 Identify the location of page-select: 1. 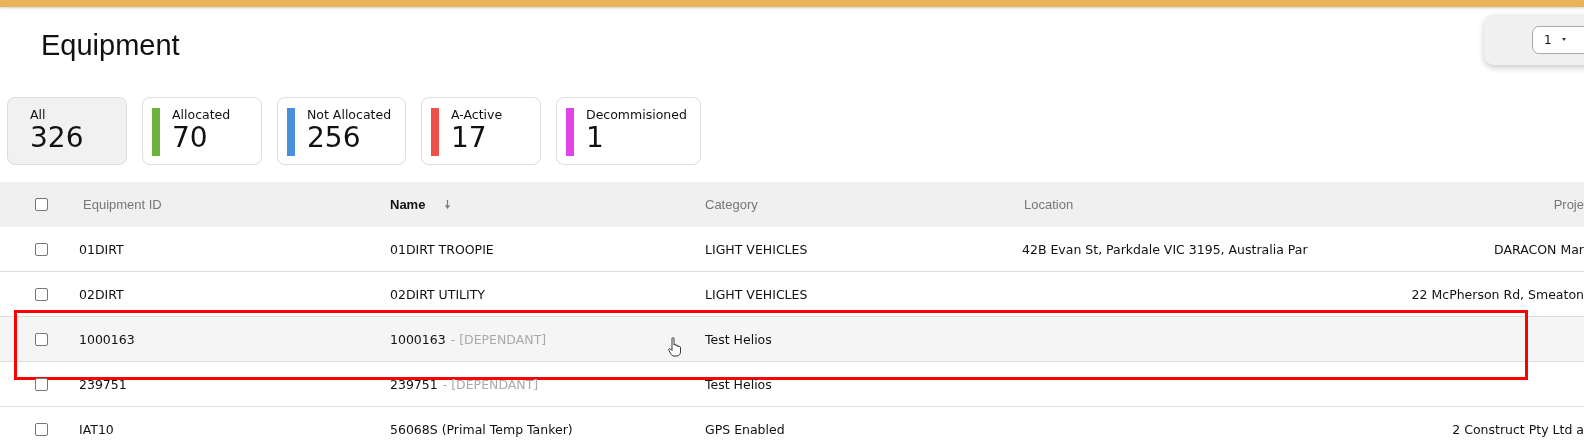
(1558, 39).